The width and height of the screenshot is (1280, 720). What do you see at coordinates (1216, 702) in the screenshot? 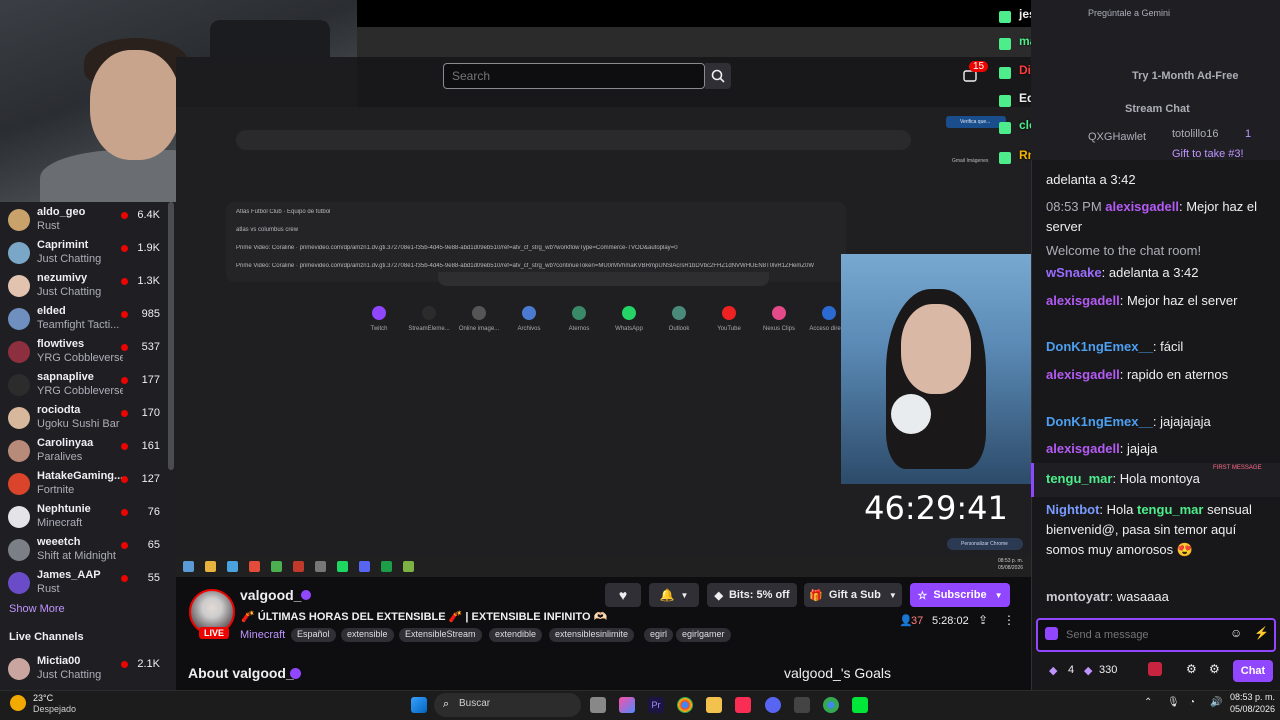
I see `volume-icon: 🔊` at bounding box center [1216, 702].